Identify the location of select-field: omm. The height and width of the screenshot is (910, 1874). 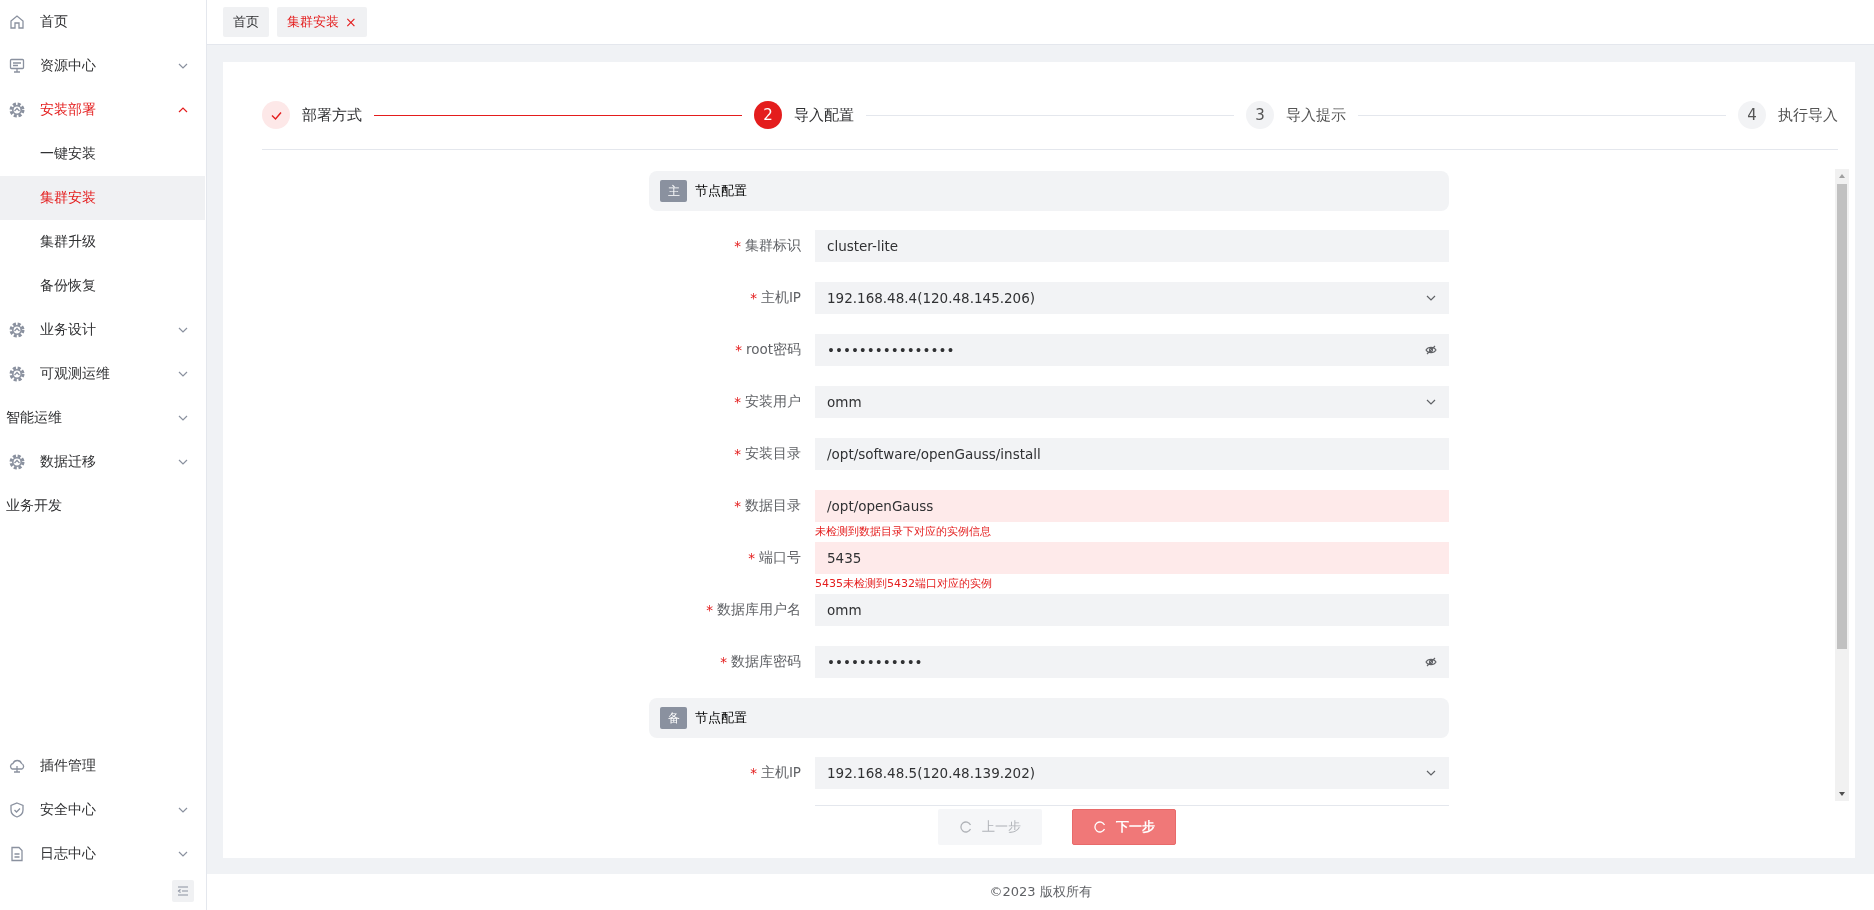
(1132, 402).